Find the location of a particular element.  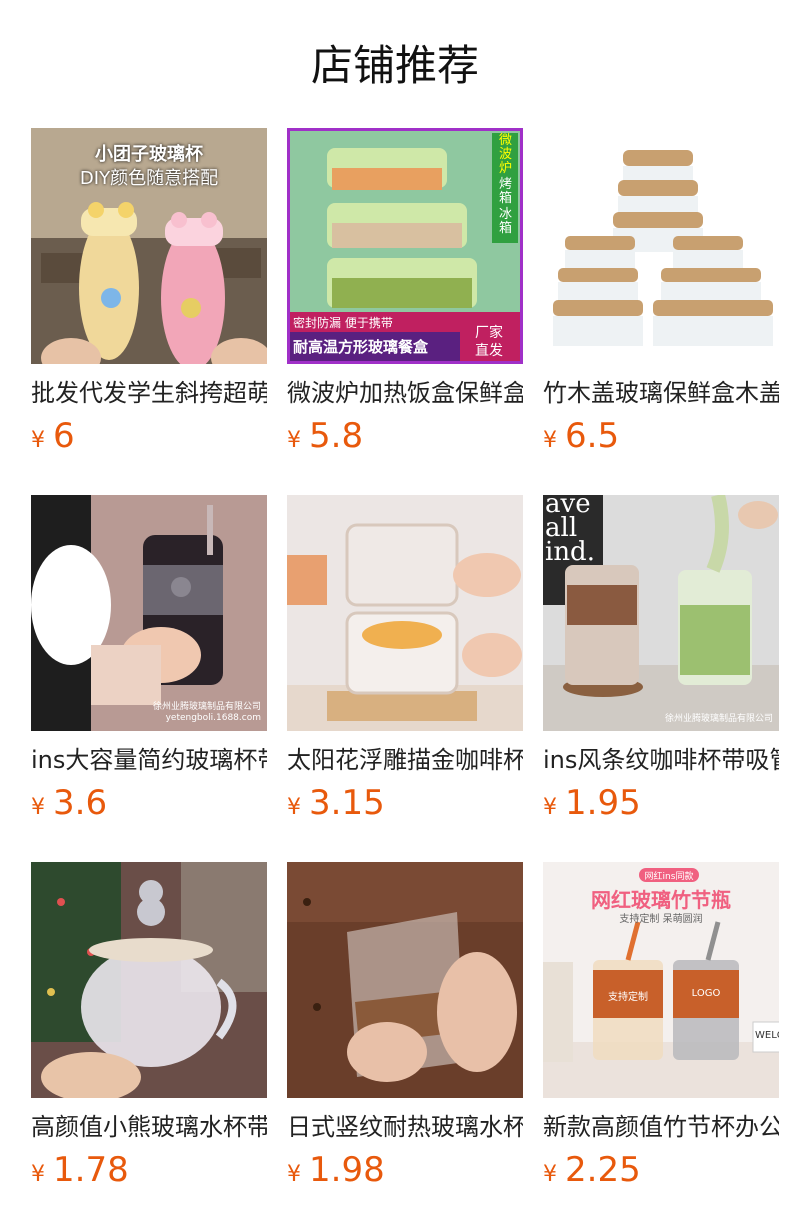

product-price: ¥3.15 is located at coordinates (405, 806).